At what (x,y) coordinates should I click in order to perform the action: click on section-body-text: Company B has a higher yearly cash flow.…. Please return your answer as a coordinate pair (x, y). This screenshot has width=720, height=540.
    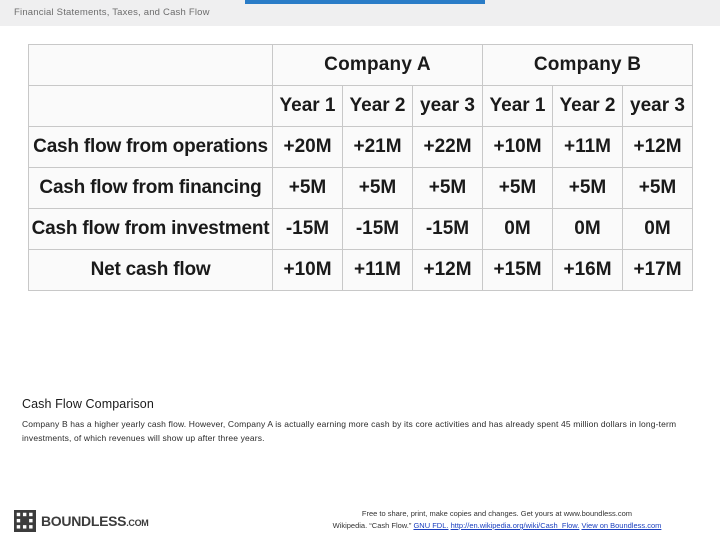
    Looking at the image, I should click on (349, 431).